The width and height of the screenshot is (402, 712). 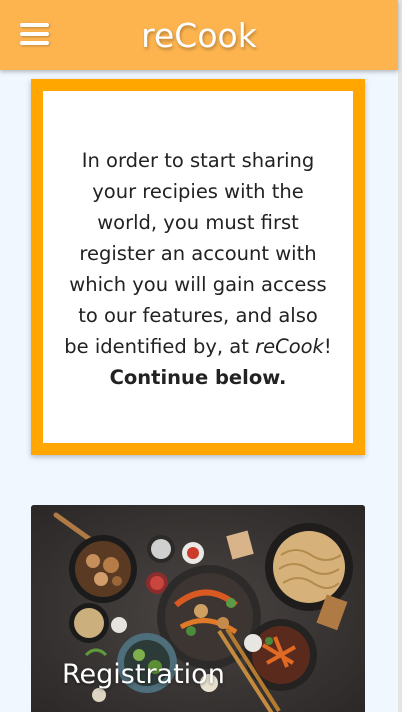 What do you see at coordinates (327, 346) in the screenshot?
I see `exclaim-mark: !` at bounding box center [327, 346].